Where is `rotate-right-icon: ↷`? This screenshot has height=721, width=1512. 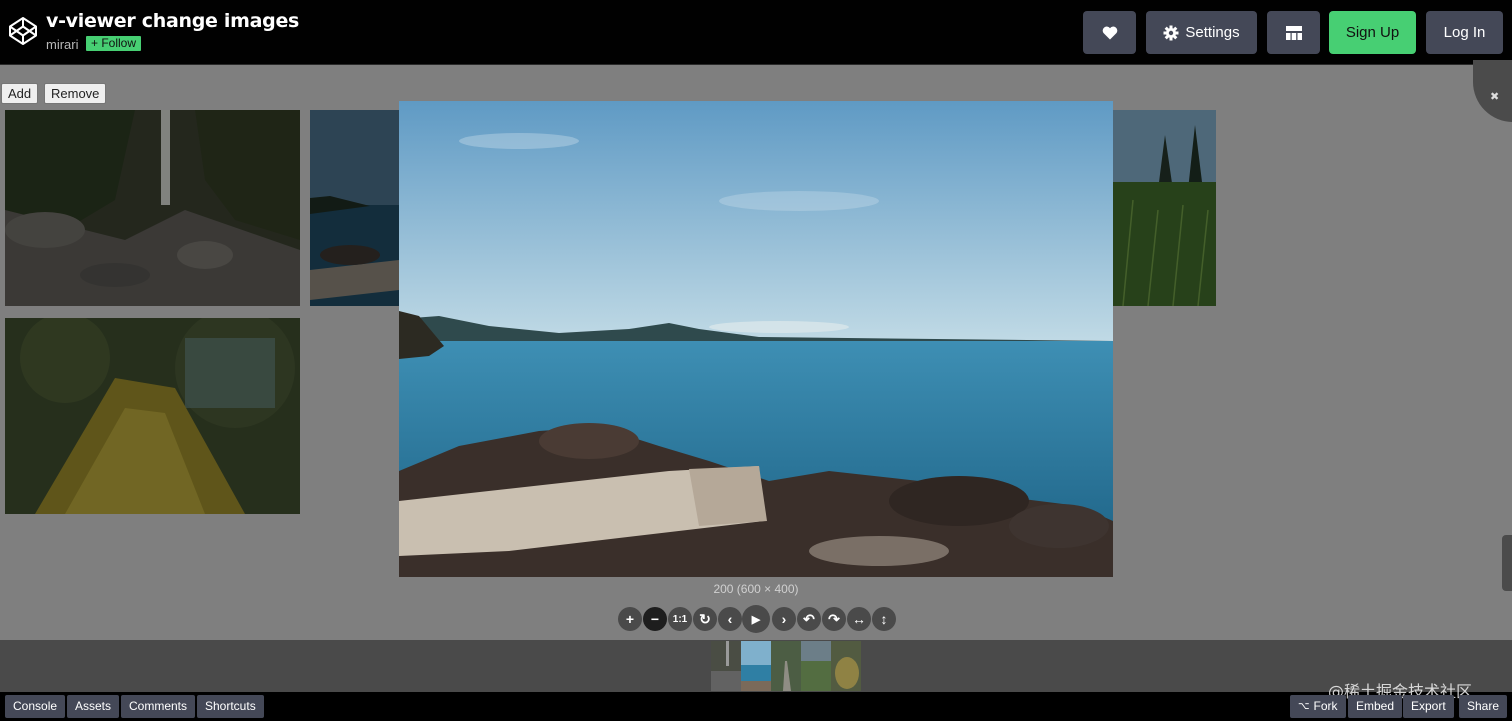 rotate-right-icon: ↷ is located at coordinates (834, 618).